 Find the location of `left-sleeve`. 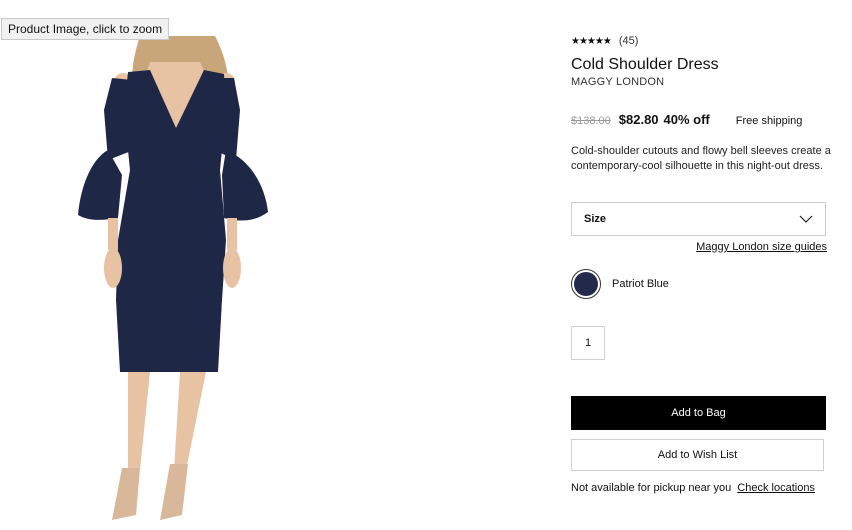

left-sleeve is located at coordinates (119, 119).